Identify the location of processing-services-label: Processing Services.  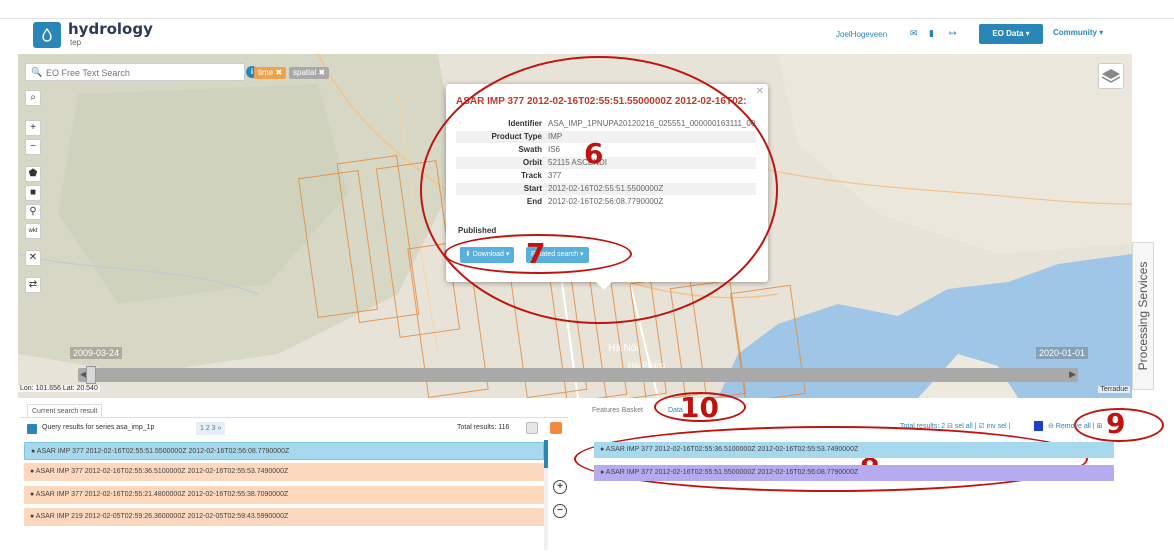
(1143, 316).